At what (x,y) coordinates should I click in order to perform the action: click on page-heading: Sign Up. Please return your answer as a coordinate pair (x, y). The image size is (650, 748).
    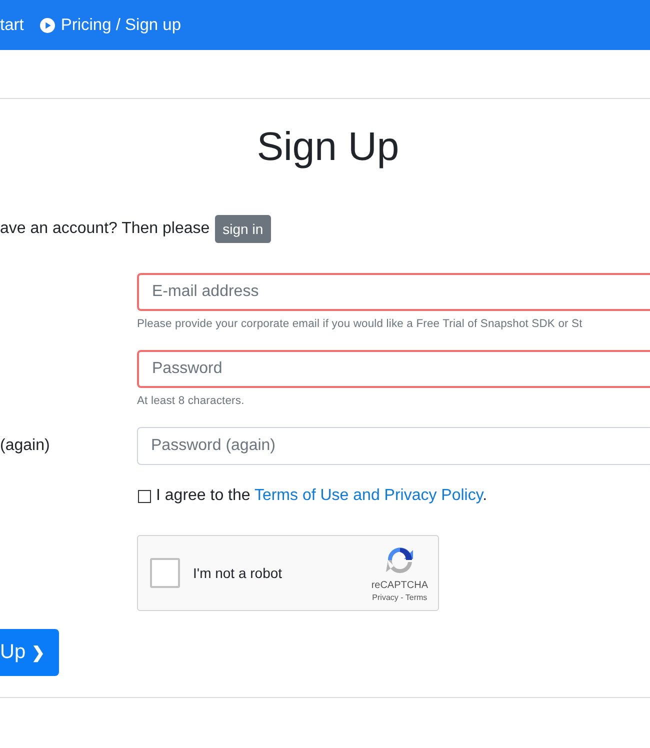
    Looking at the image, I should click on (328, 147).